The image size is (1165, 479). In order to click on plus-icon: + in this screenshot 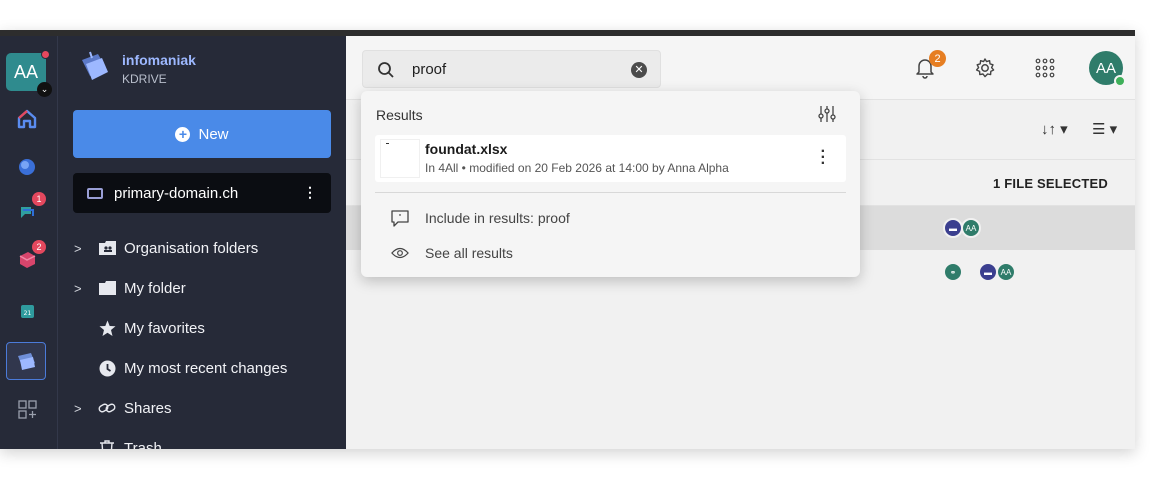, I will do `click(183, 134)`.